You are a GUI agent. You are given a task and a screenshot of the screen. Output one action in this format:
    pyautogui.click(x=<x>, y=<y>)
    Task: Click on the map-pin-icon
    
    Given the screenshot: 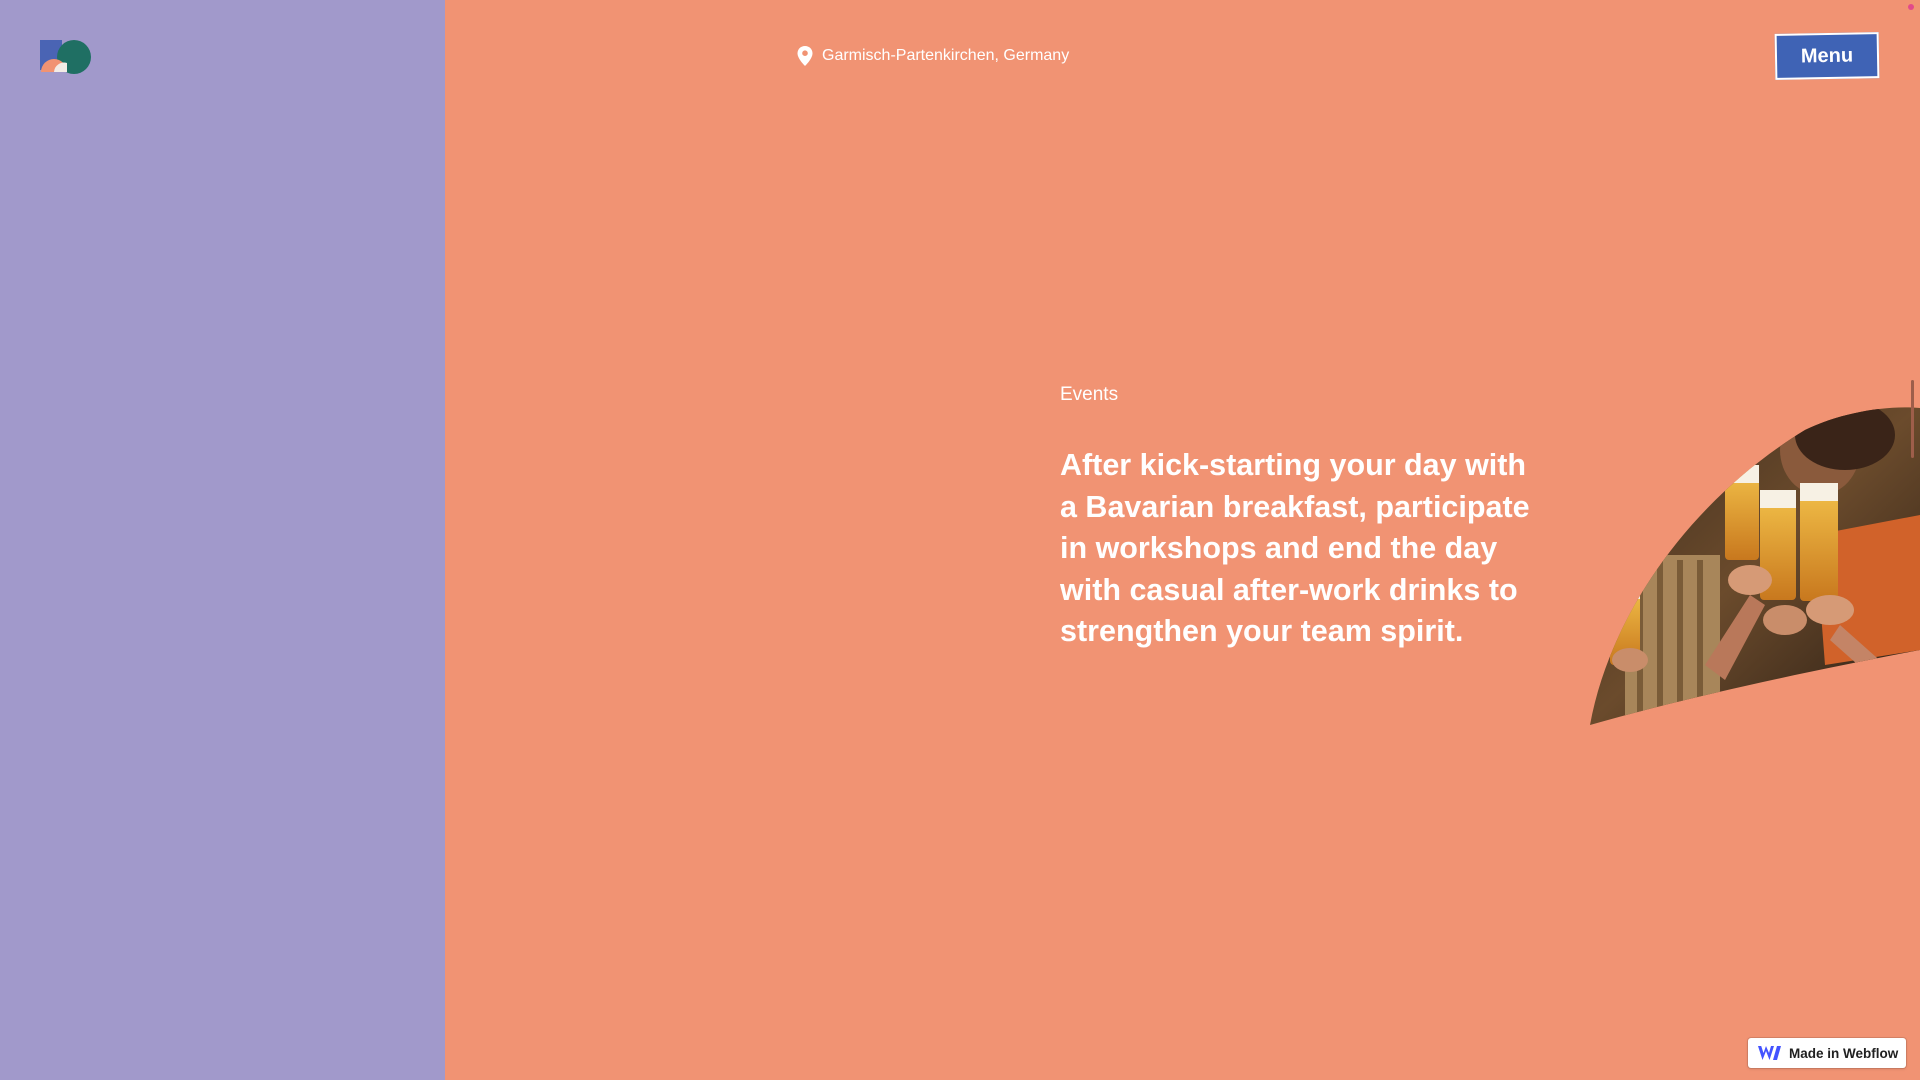 What is the action you would take?
    pyautogui.click(x=805, y=56)
    